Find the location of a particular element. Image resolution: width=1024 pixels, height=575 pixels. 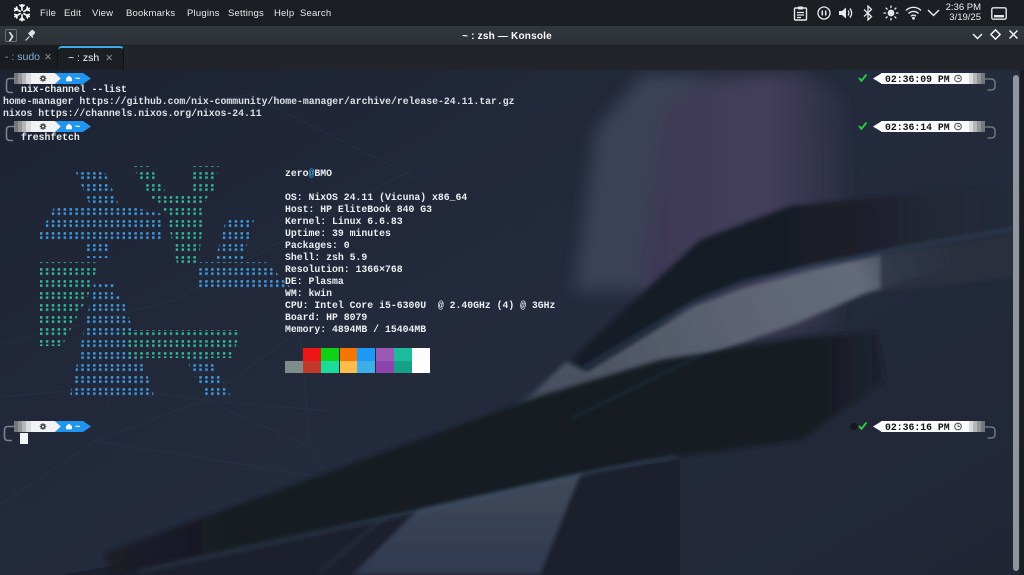

svg-text: 02:36:16 PM is located at coordinates (917, 427).